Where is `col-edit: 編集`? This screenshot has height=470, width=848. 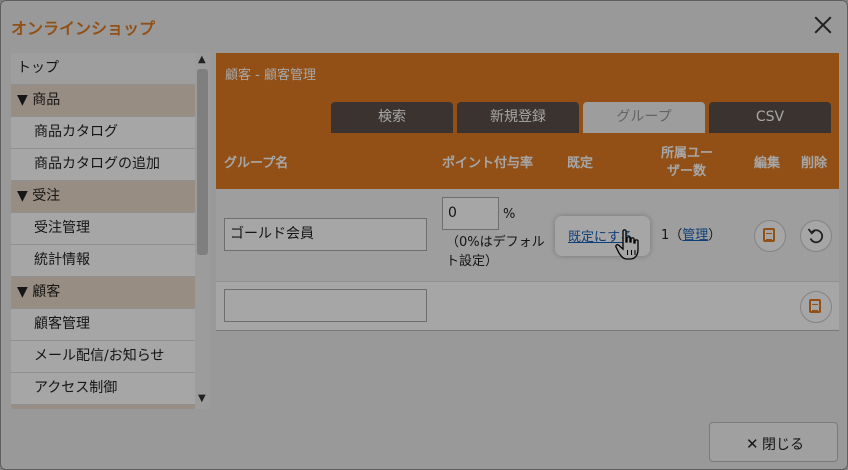
col-edit: 編集 is located at coordinates (767, 163).